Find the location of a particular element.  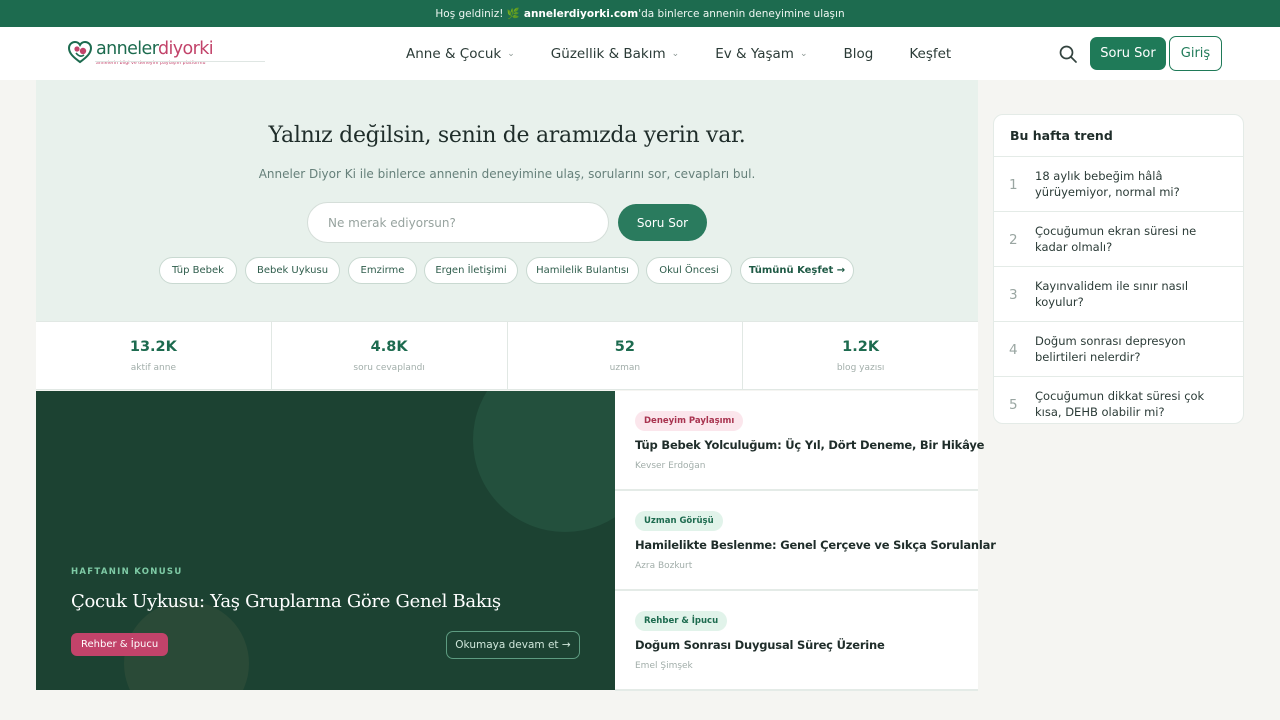

nav-item-guzellik-bakim: Güzellik & Bakım ⌄ is located at coordinates (615, 54).